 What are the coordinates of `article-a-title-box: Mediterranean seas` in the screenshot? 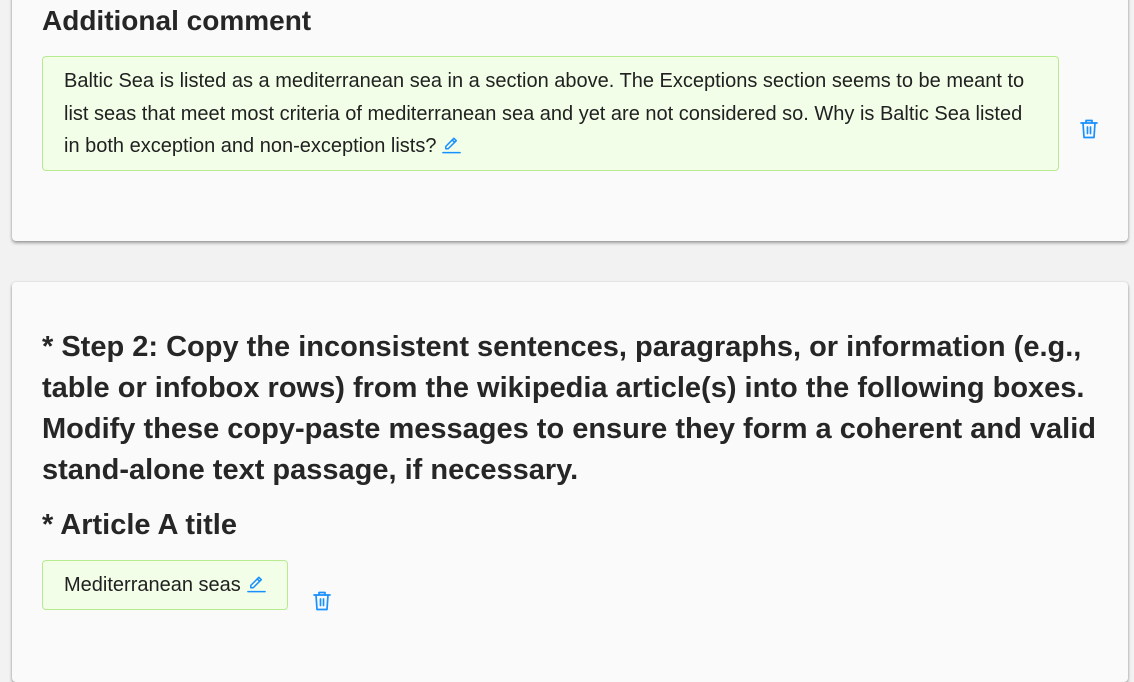 It's located at (165, 585).